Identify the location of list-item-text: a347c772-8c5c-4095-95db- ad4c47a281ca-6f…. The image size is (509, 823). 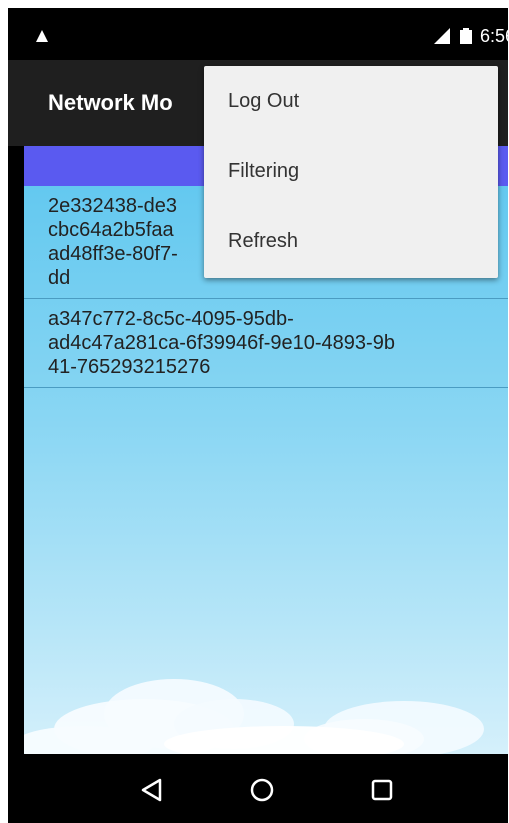
(221, 343).